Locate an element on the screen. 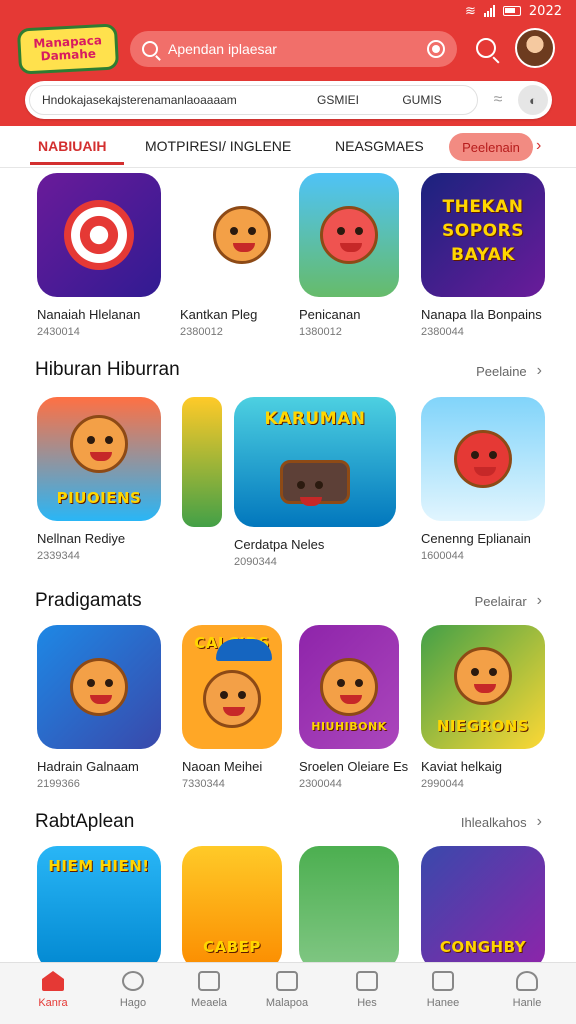  nav-item-hanee: Hanee is located at coordinates (443, 990).